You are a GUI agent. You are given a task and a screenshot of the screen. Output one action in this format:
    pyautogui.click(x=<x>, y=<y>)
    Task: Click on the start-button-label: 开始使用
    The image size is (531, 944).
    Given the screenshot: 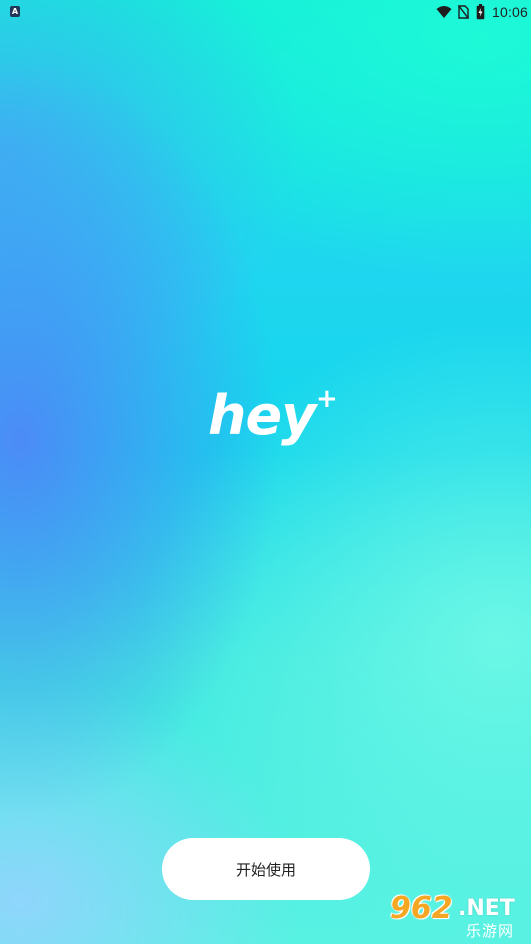 What is the action you would take?
    pyautogui.click(x=265, y=869)
    